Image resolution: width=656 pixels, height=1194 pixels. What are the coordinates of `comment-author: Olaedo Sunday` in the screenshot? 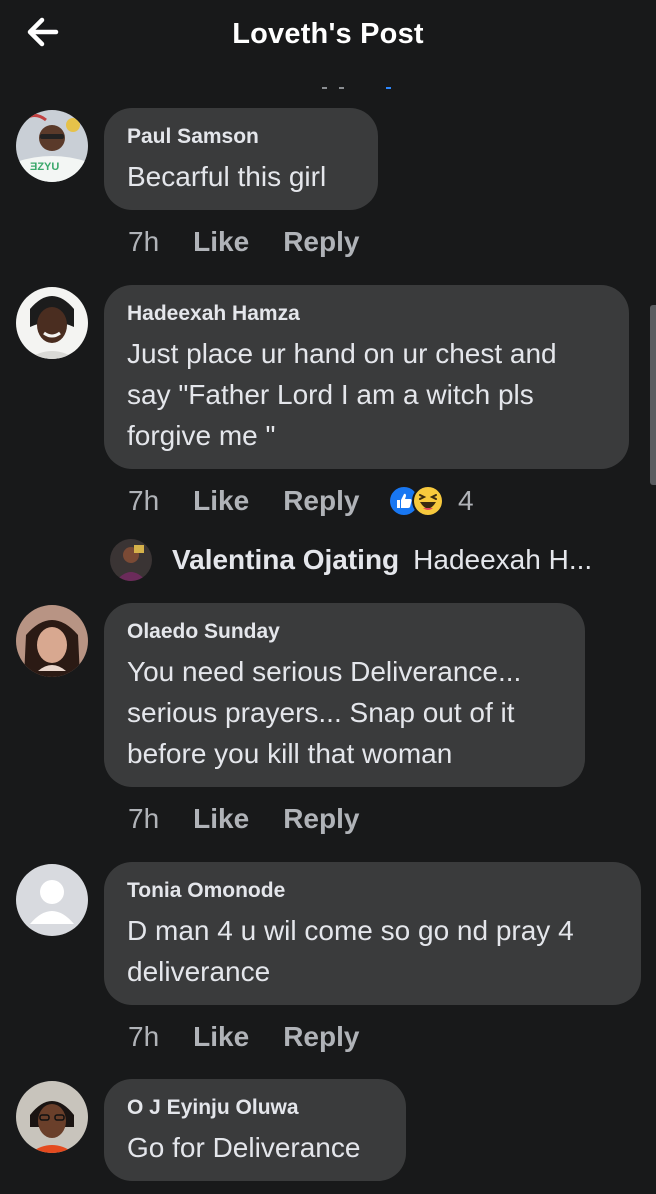 It's located at (344, 632).